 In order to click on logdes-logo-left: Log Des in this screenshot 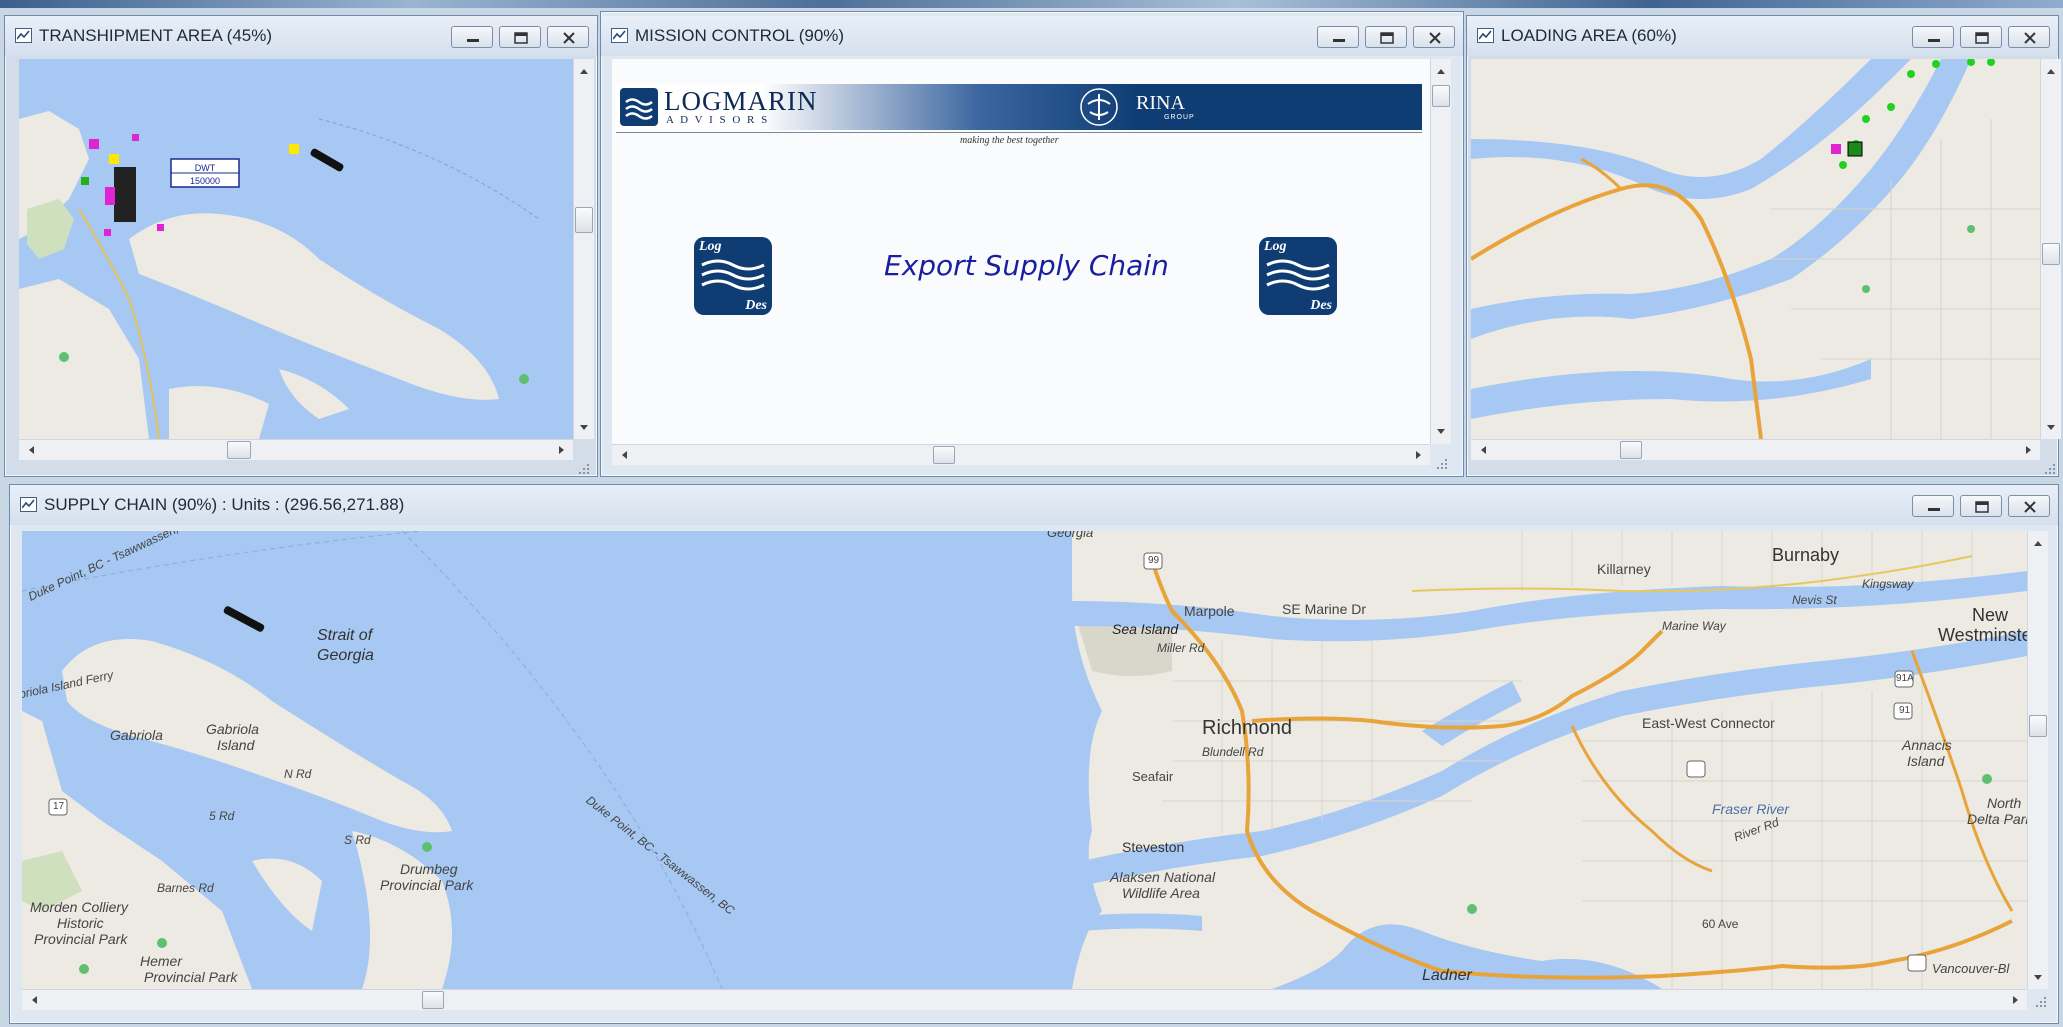, I will do `click(733, 276)`.